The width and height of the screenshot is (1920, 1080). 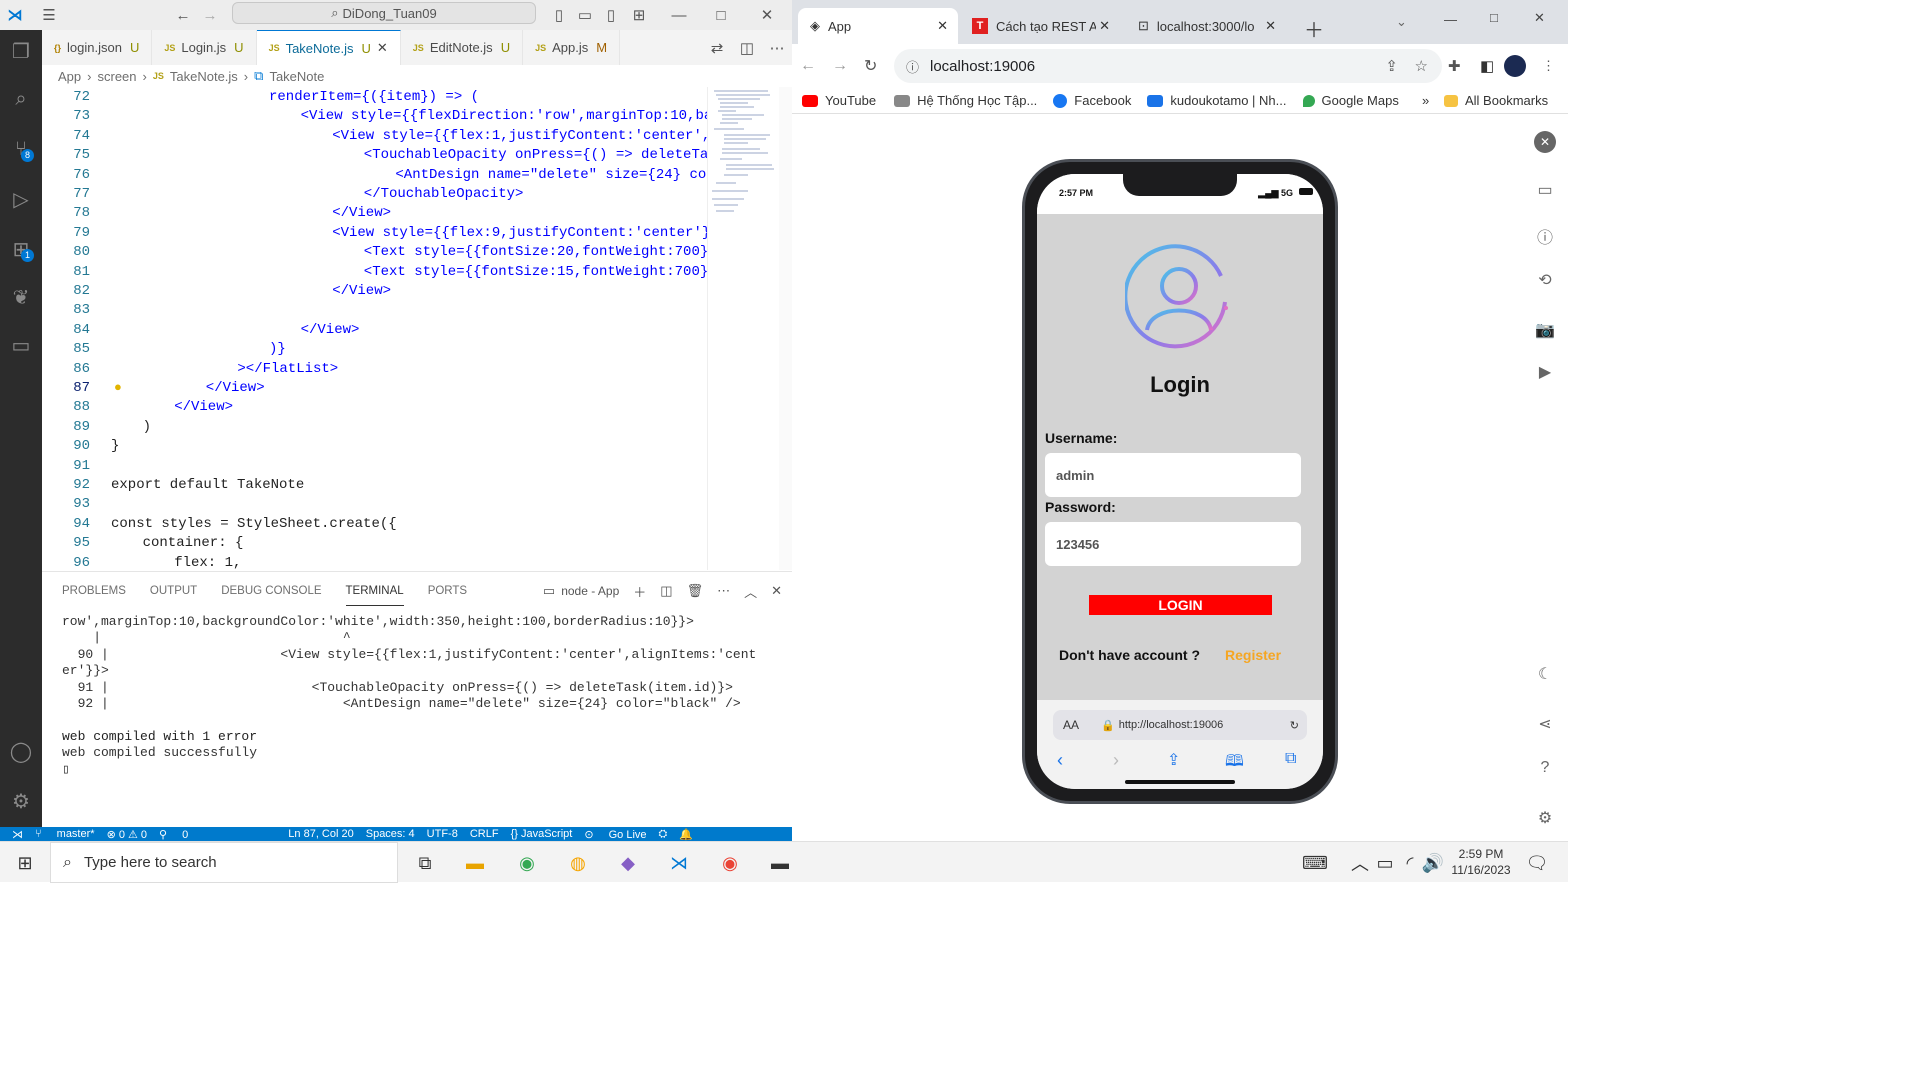 What do you see at coordinates (21, 751) in the screenshot?
I see `account-icon: ◯` at bounding box center [21, 751].